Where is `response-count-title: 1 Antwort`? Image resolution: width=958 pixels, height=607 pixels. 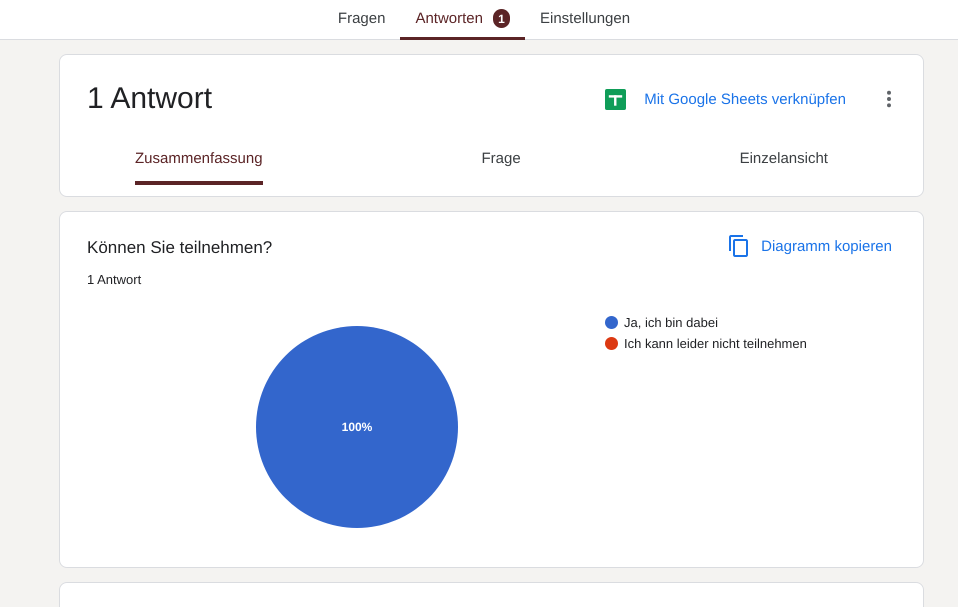
response-count-title: 1 Antwort is located at coordinates (149, 99).